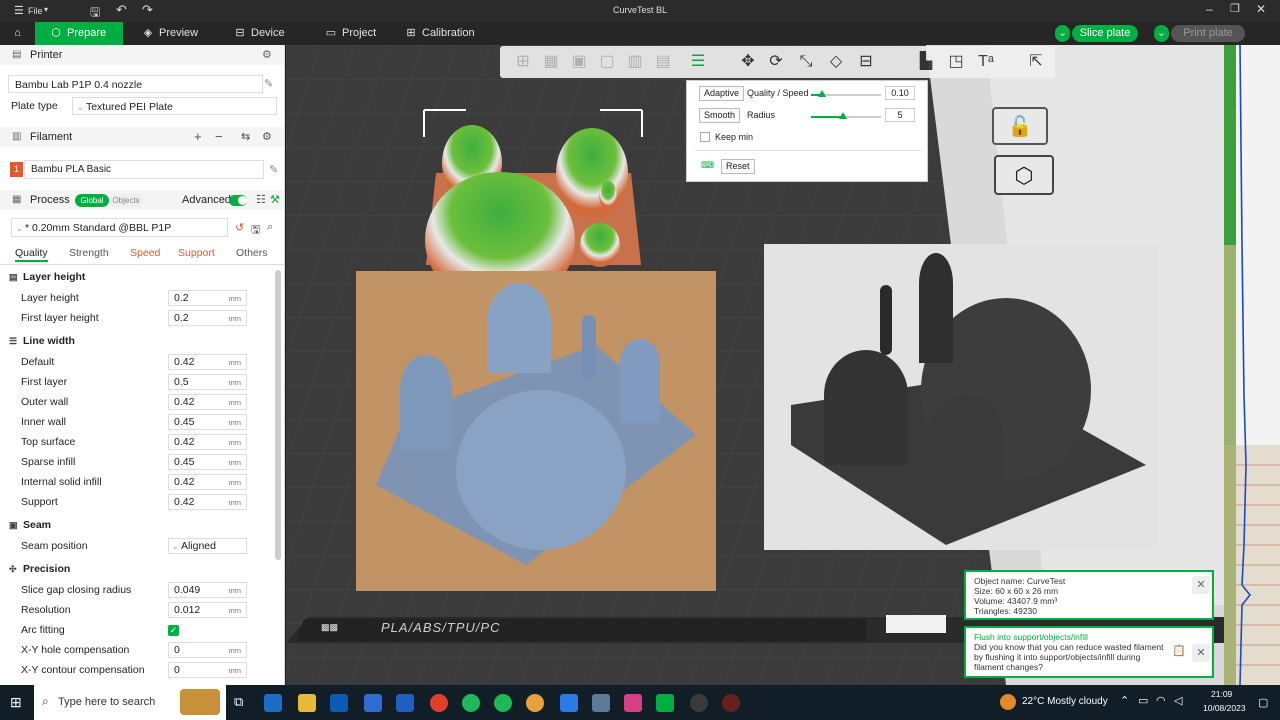  What do you see at coordinates (261, 200) in the screenshot?
I see `compare-icon: ☷` at bounding box center [261, 200].